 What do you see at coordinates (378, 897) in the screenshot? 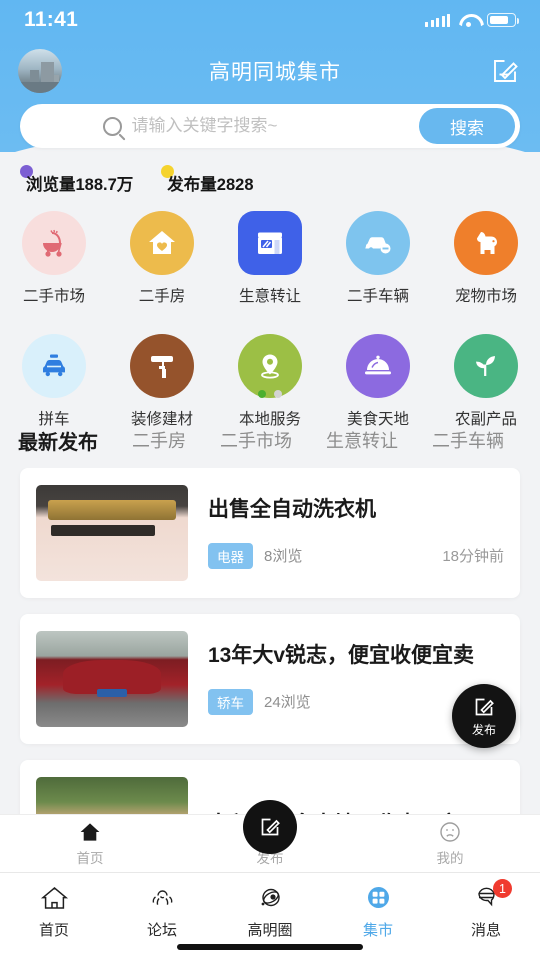
I see `market-grid-icon` at bounding box center [378, 897].